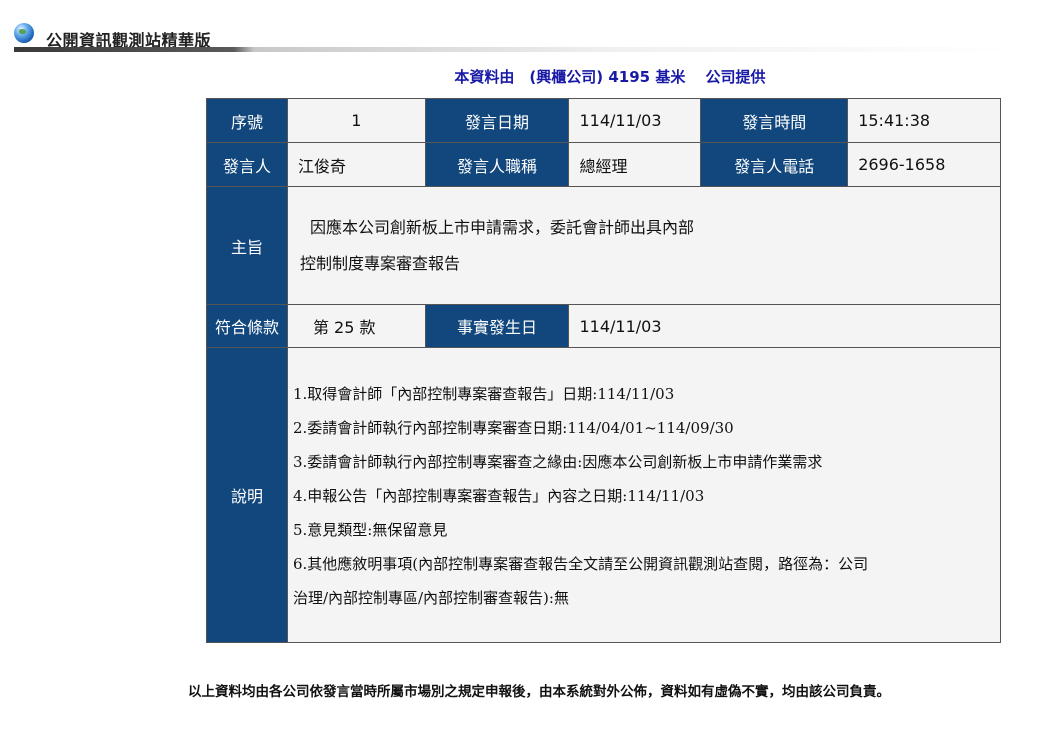  I want to click on seq-value: 1, so click(356, 120).